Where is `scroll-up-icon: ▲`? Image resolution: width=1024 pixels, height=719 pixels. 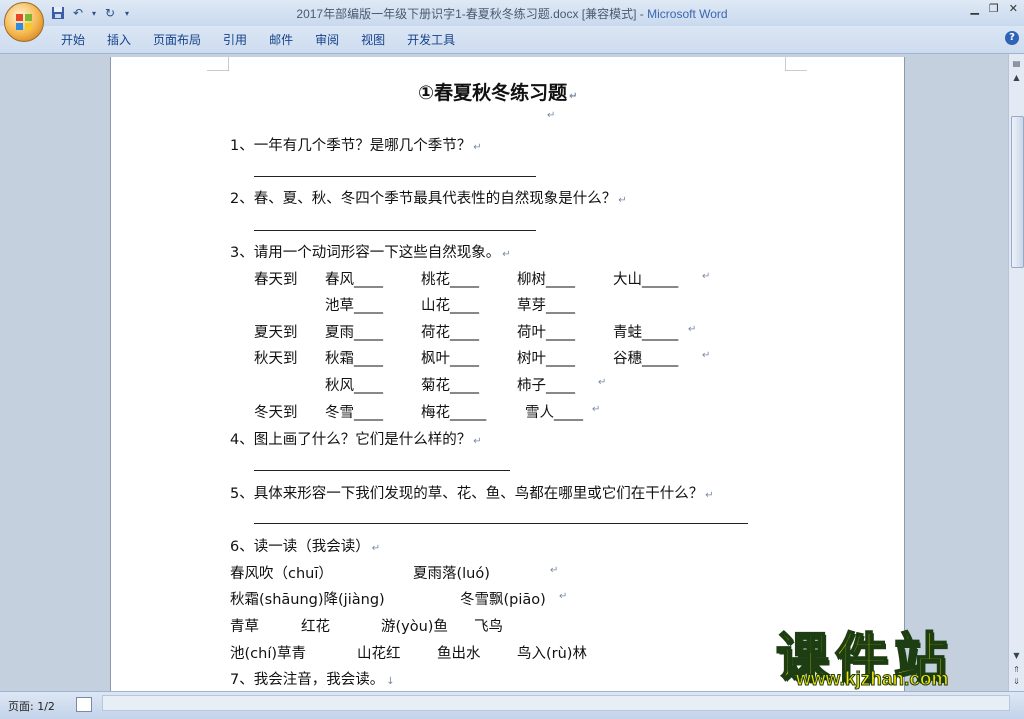 scroll-up-icon: ▲ is located at coordinates (1016, 77).